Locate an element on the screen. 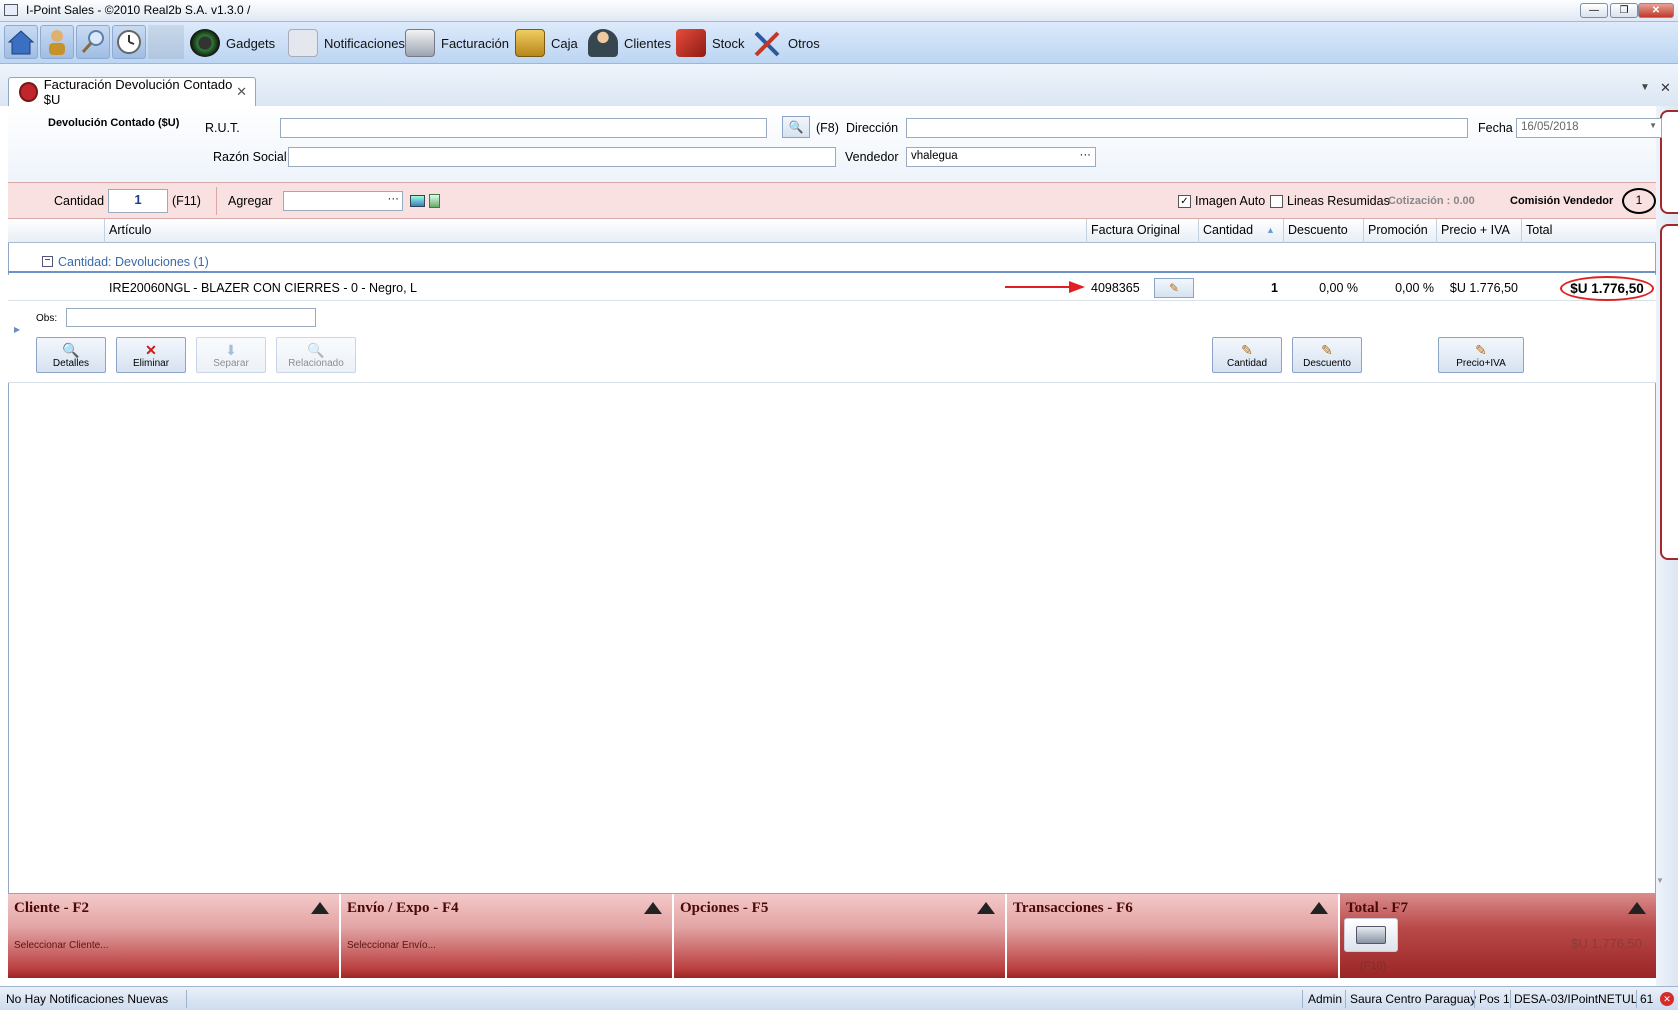  edit-cantidad-button: ✎ Cantidad is located at coordinates (1247, 355).